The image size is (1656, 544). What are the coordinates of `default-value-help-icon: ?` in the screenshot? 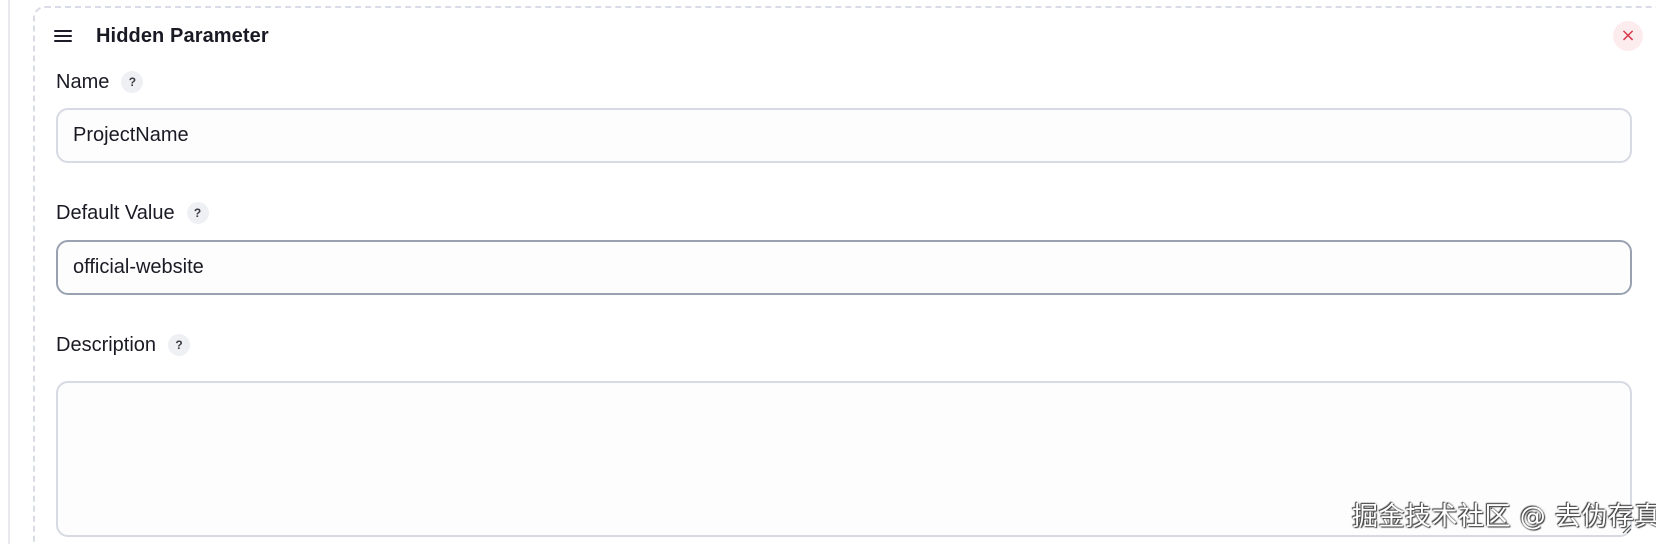 It's located at (197, 213).